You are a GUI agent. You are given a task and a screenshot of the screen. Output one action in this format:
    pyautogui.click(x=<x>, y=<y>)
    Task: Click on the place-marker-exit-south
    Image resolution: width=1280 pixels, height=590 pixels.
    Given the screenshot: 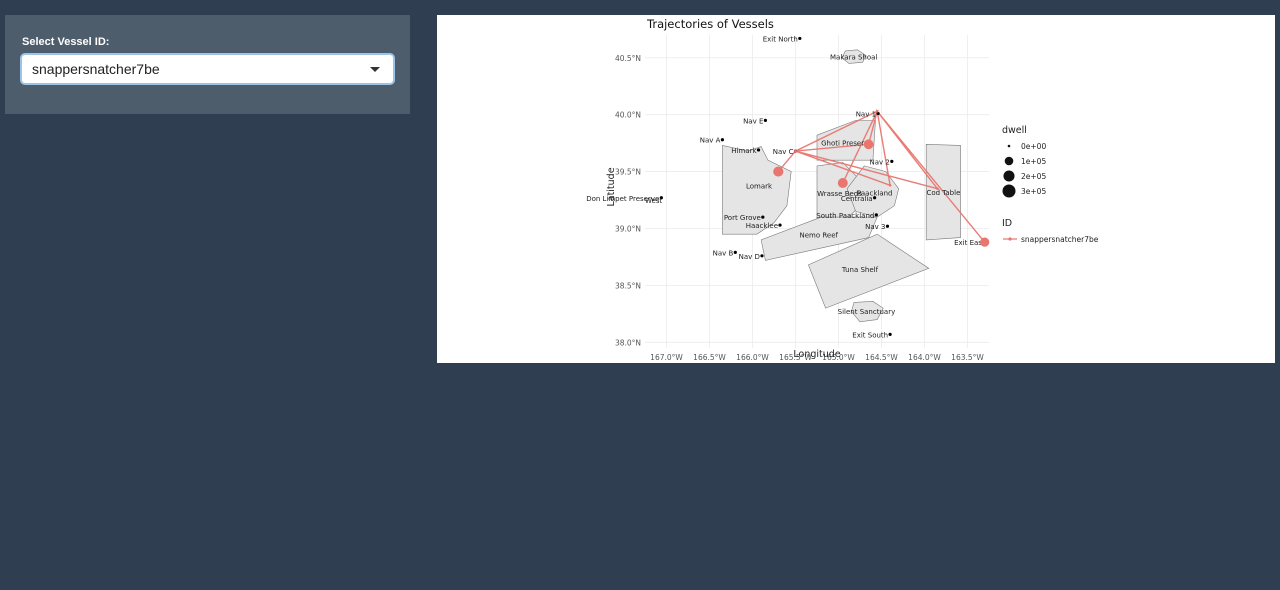 What is the action you would take?
    pyautogui.click(x=890, y=334)
    